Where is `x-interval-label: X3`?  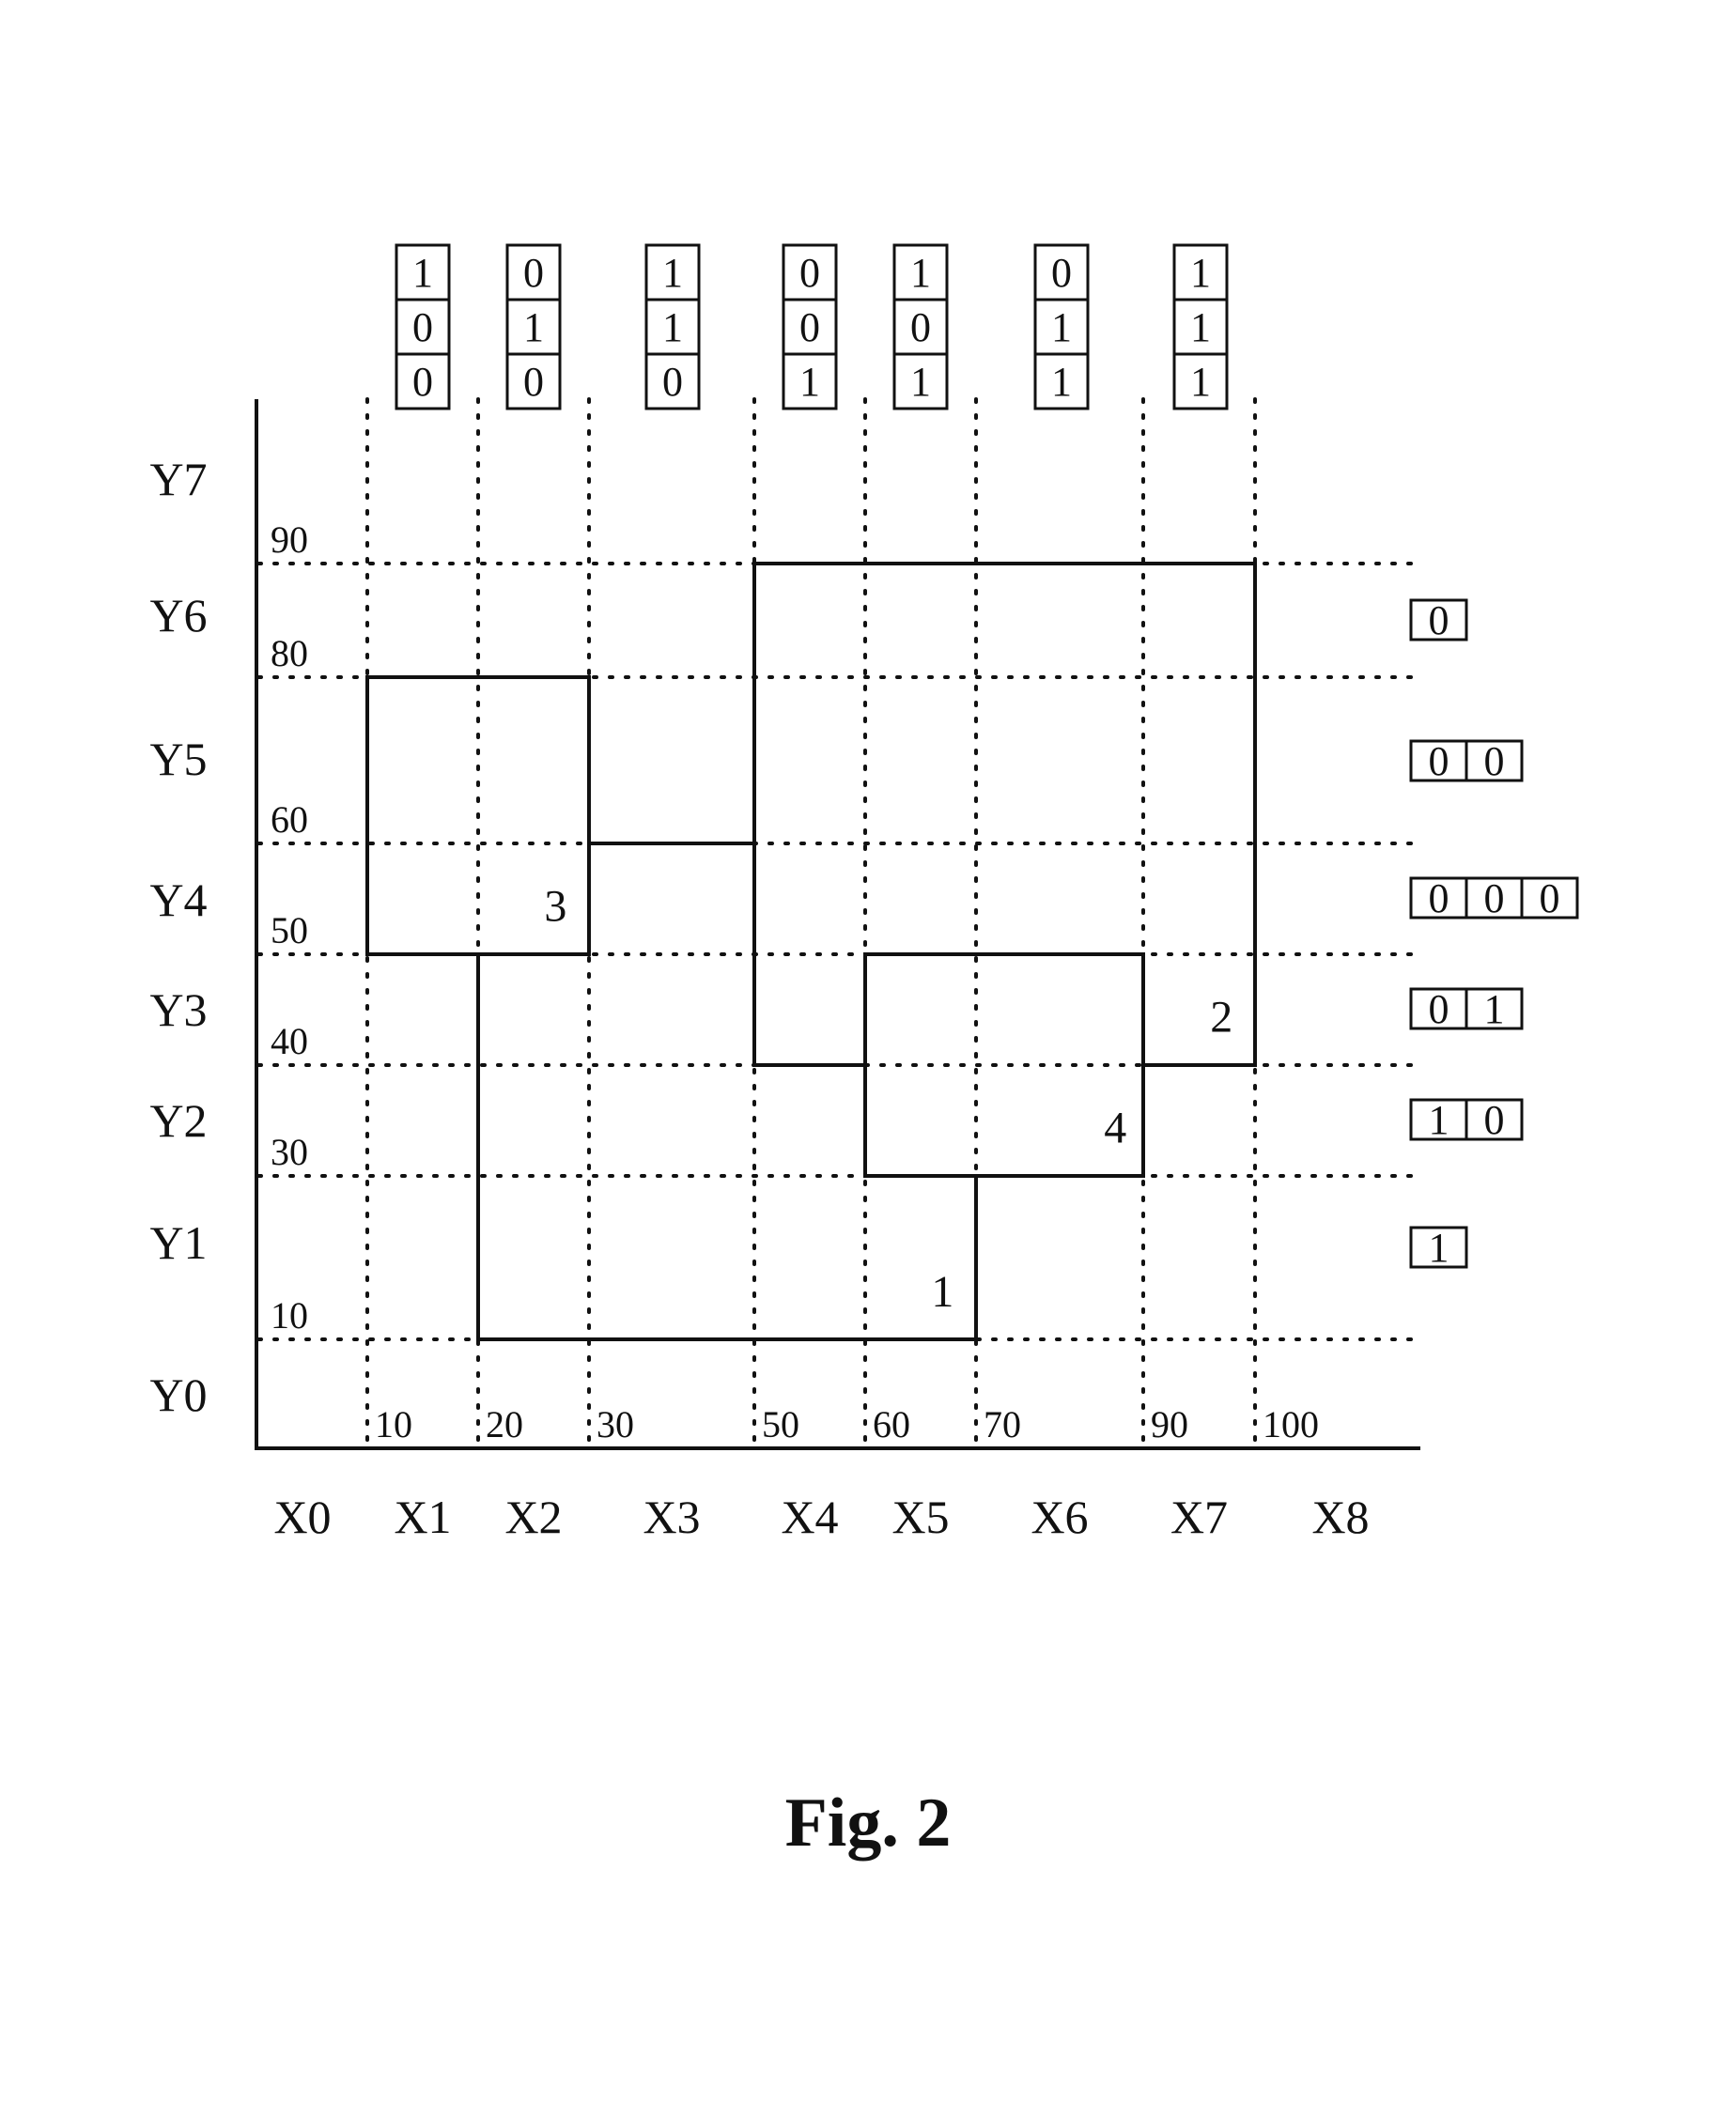 x-interval-label: X3 is located at coordinates (671, 1517).